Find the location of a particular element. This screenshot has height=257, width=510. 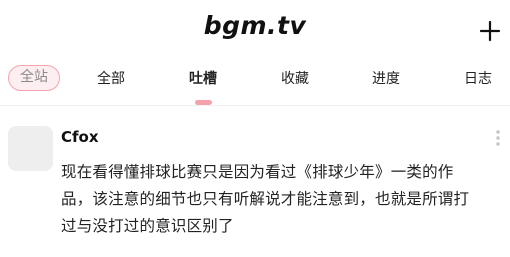

post-username: Cfox is located at coordinates (80, 137).